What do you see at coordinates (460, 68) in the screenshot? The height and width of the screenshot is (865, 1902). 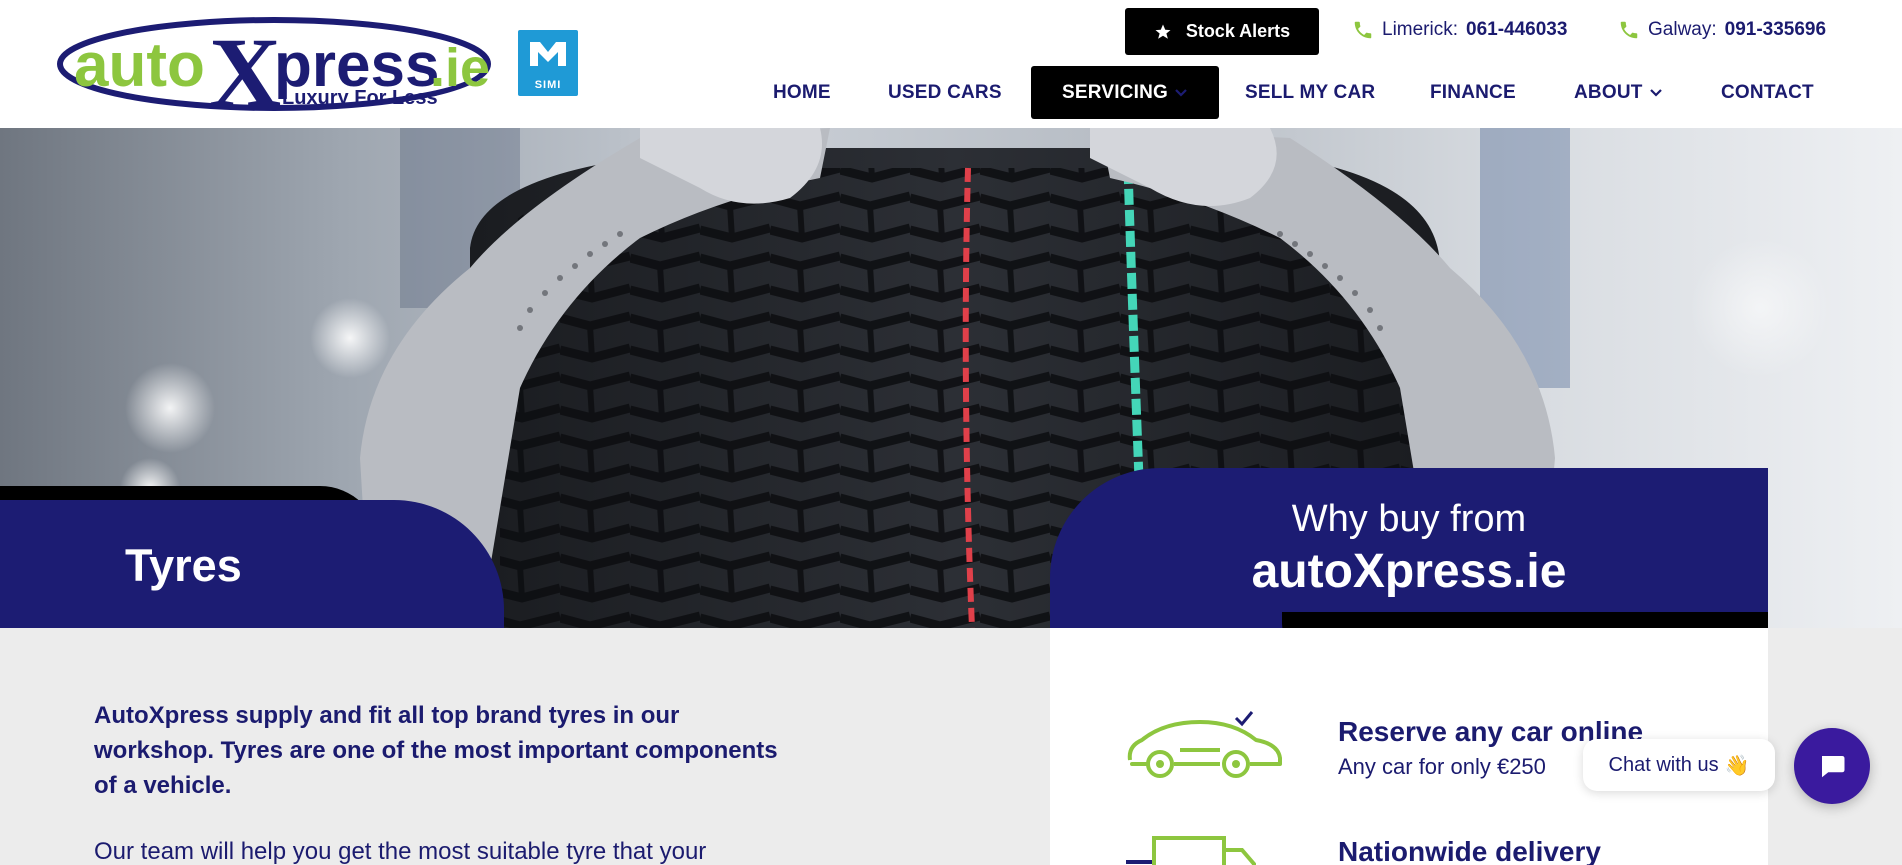 I see `logo-text-ie: .ie` at bounding box center [460, 68].